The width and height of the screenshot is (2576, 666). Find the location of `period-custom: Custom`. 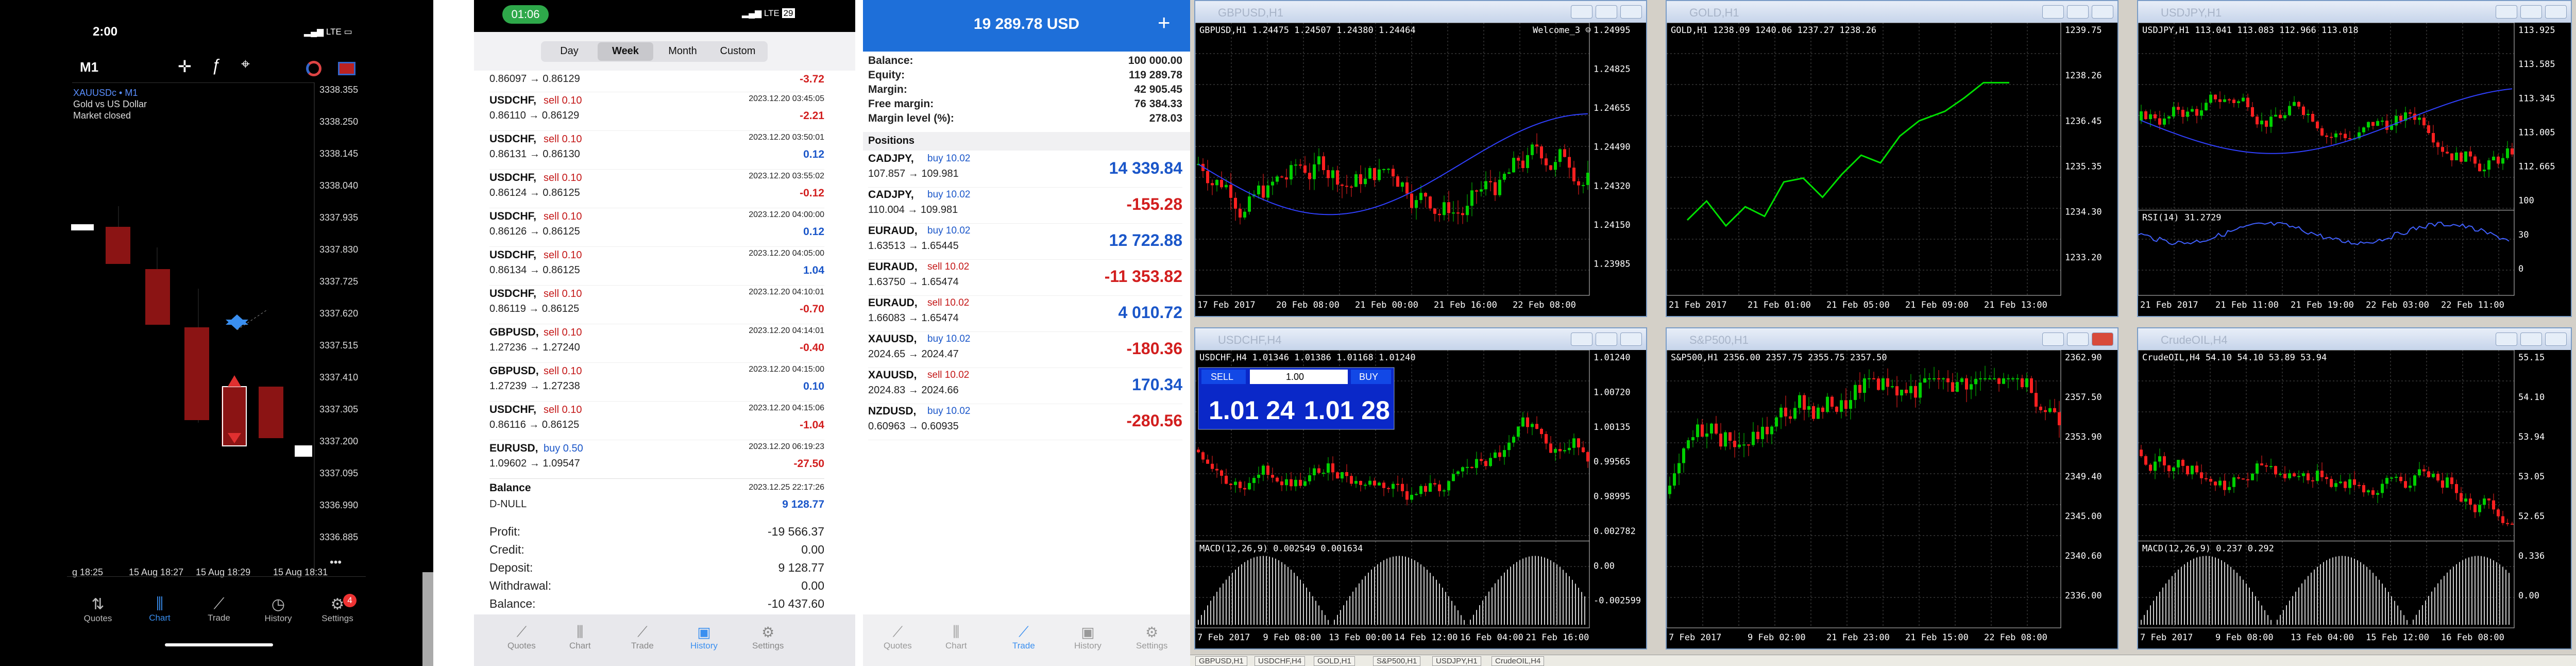

period-custom: Custom is located at coordinates (738, 51).